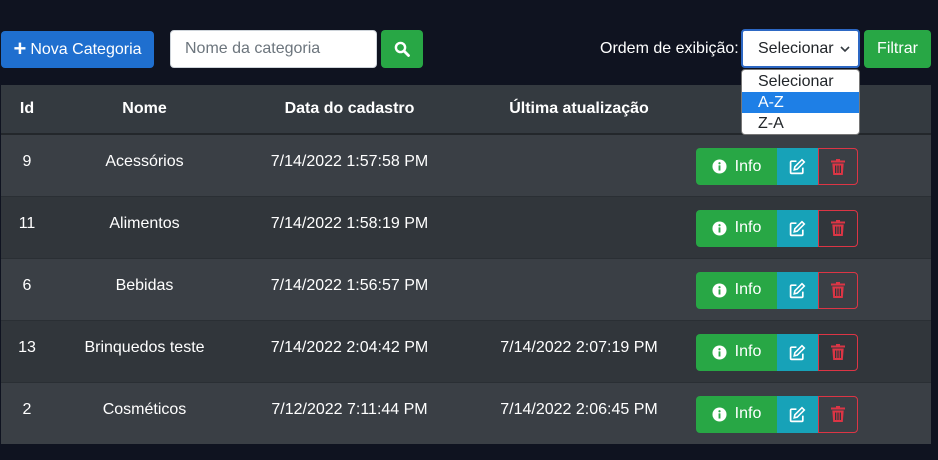 The image size is (938, 460). What do you see at coordinates (349, 288) in the screenshot?
I see `cell-created: 7/14/2022 1:56:57 PM` at bounding box center [349, 288].